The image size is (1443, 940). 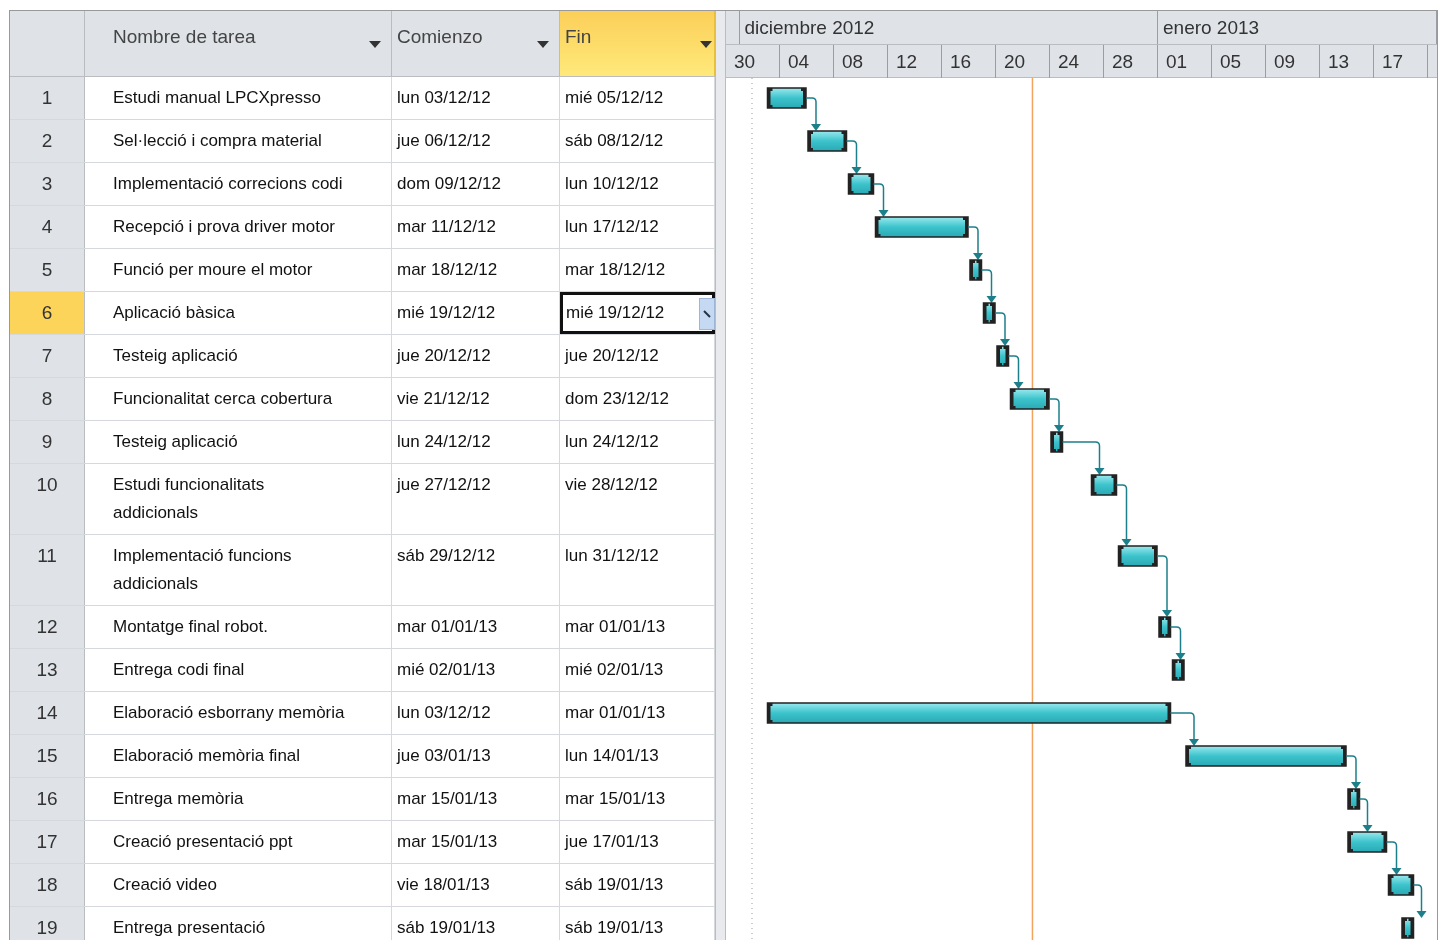 I want to click on day-label: 17, so click(x=1401, y=61).